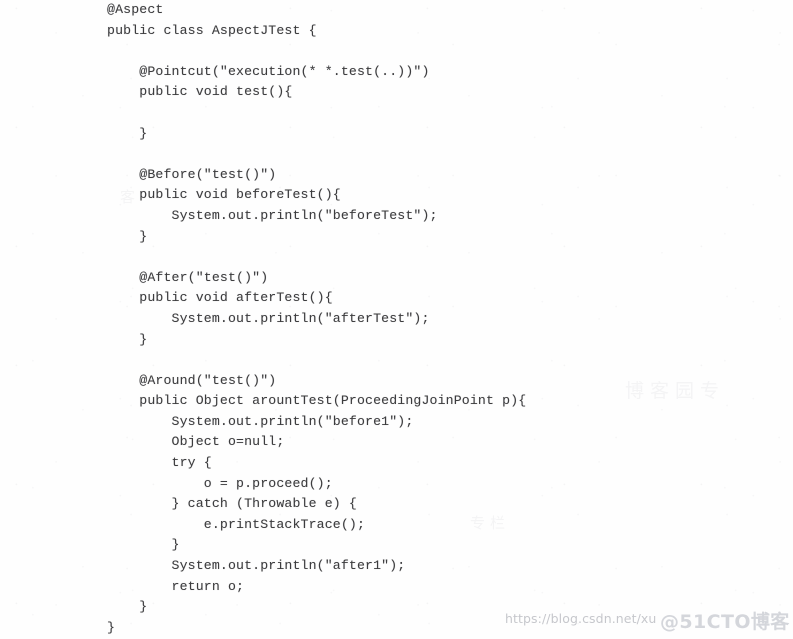 The width and height of the screenshot is (793, 639). Describe the element at coordinates (192, 380) in the screenshot. I see `code-line: @Around("test()")` at that location.